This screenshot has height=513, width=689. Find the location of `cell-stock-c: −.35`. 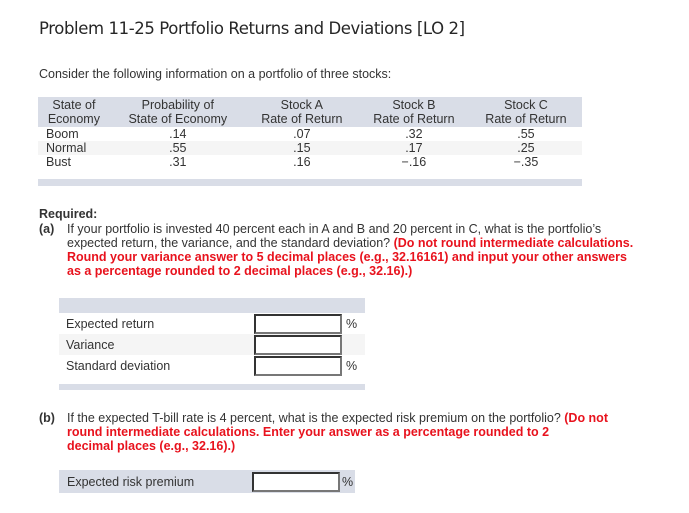

cell-stock-c: −.35 is located at coordinates (525, 162).